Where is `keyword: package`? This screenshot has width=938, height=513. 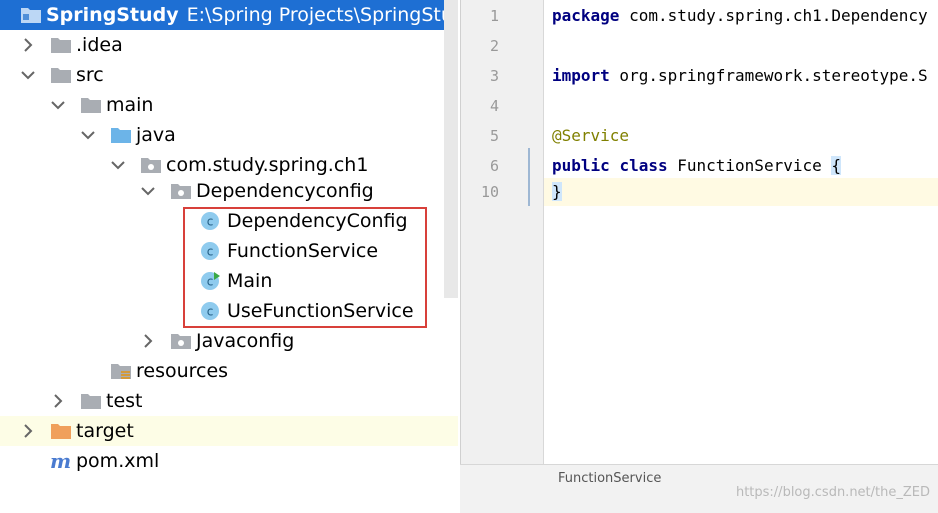
keyword: package is located at coordinates (586, 15).